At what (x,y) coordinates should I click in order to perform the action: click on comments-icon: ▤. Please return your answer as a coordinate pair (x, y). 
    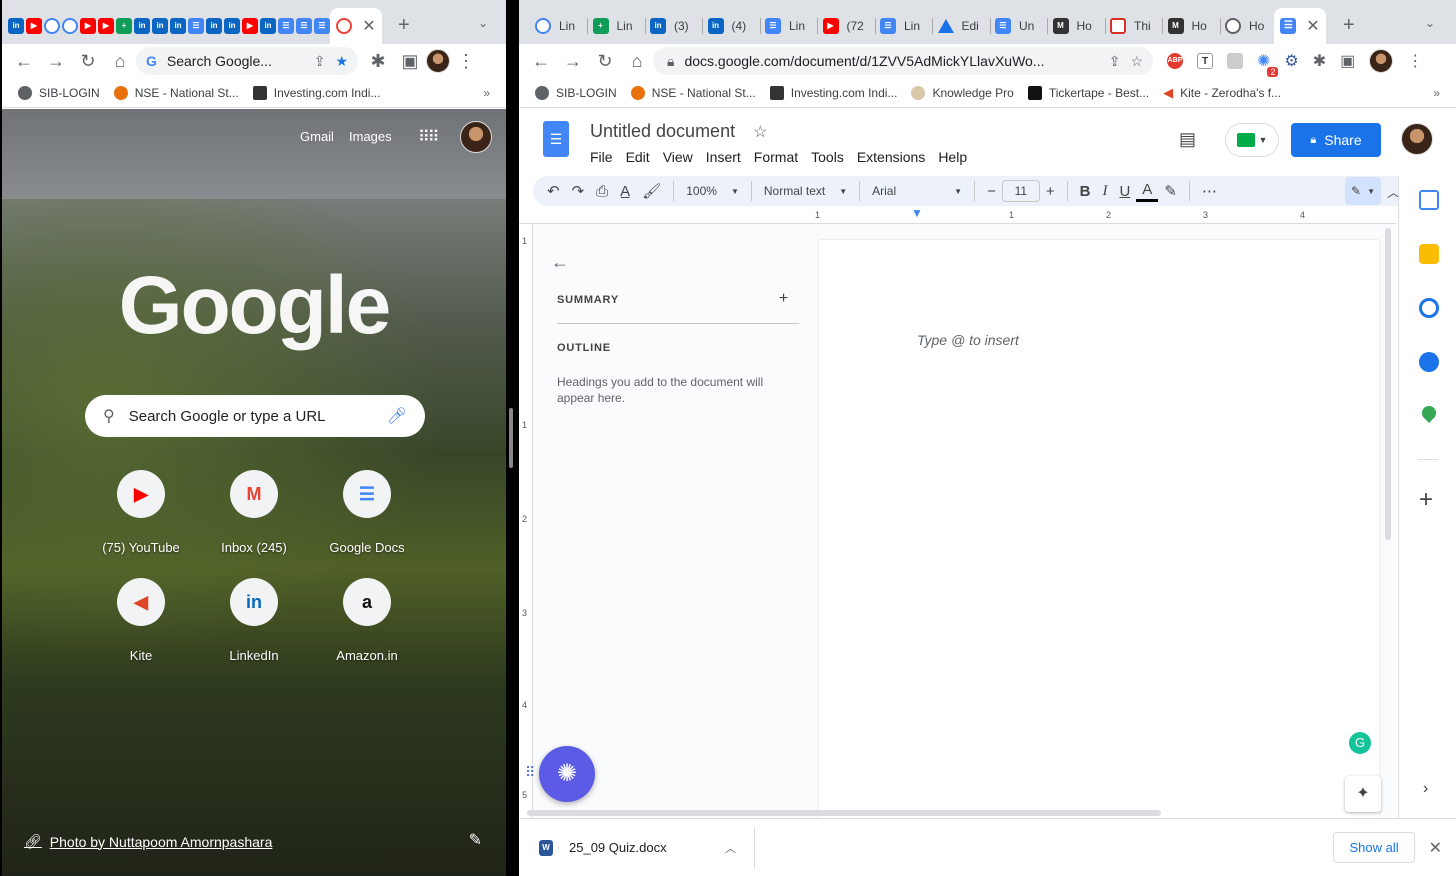
    Looking at the image, I should click on (1187, 139).